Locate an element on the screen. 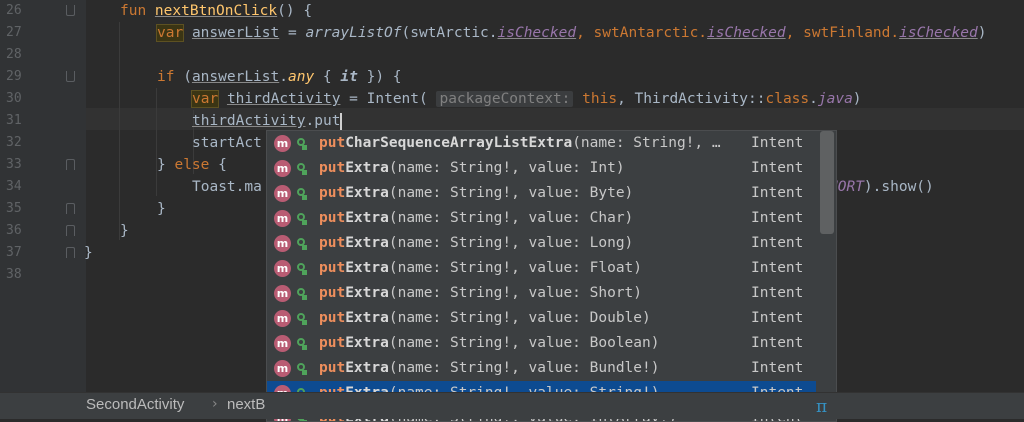 Image resolution: width=1024 pixels, height=422 pixels. variable-name: answerList is located at coordinates (235, 77).